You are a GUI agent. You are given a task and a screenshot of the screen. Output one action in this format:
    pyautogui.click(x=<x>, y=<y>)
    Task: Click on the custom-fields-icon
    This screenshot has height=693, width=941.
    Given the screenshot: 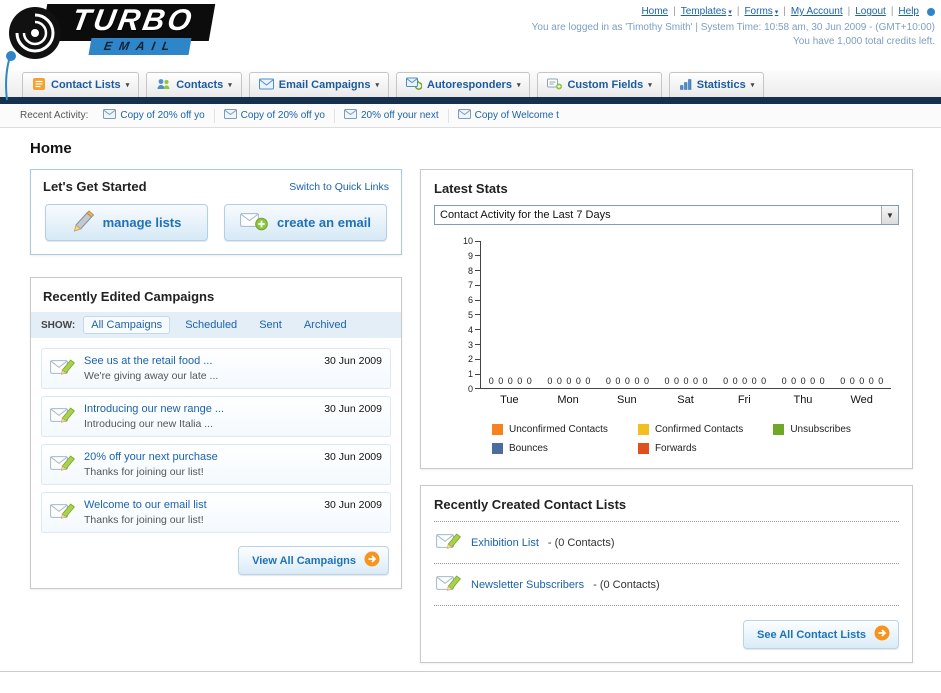 What is the action you would take?
    pyautogui.click(x=554, y=85)
    